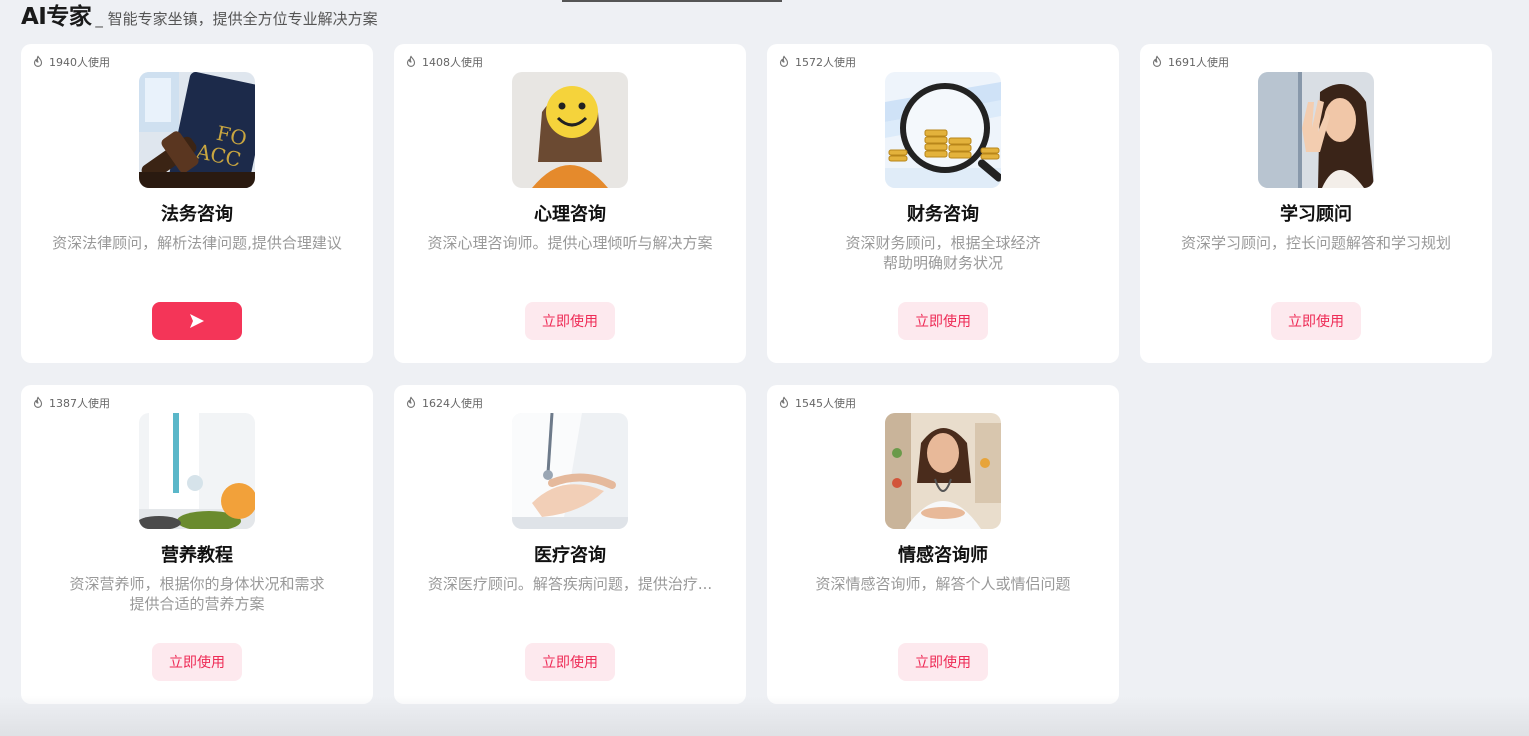 The width and height of the screenshot is (1529, 736). I want to click on card-title: 情感咨询师, so click(943, 555).